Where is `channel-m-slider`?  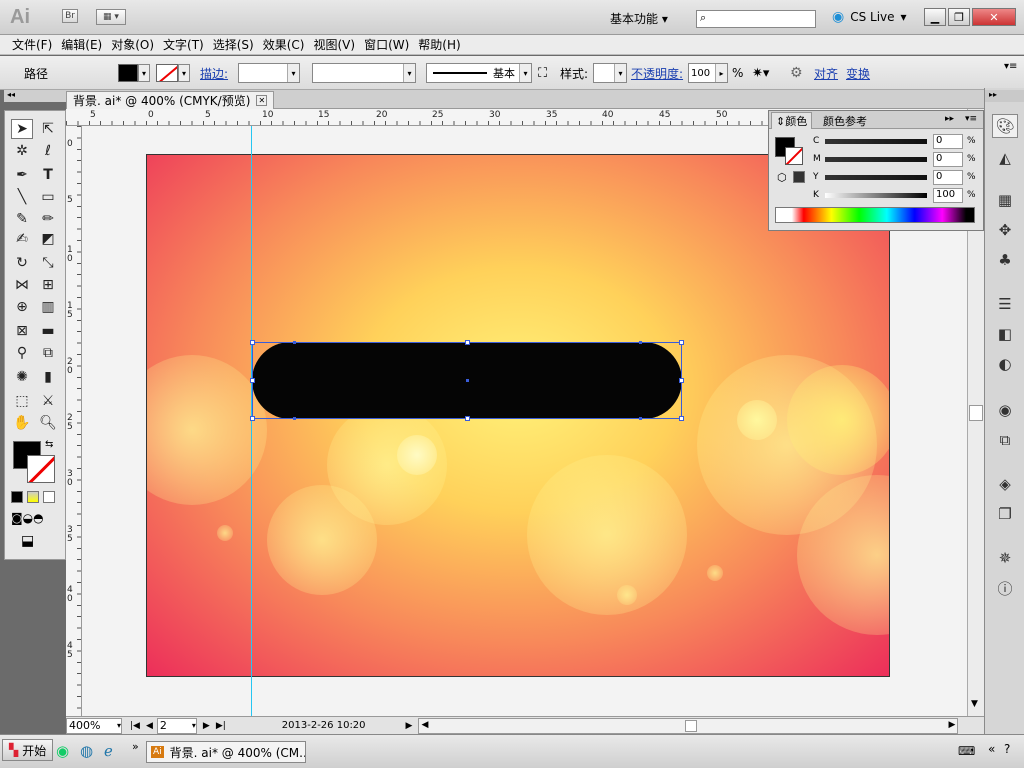 channel-m-slider is located at coordinates (876, 159).